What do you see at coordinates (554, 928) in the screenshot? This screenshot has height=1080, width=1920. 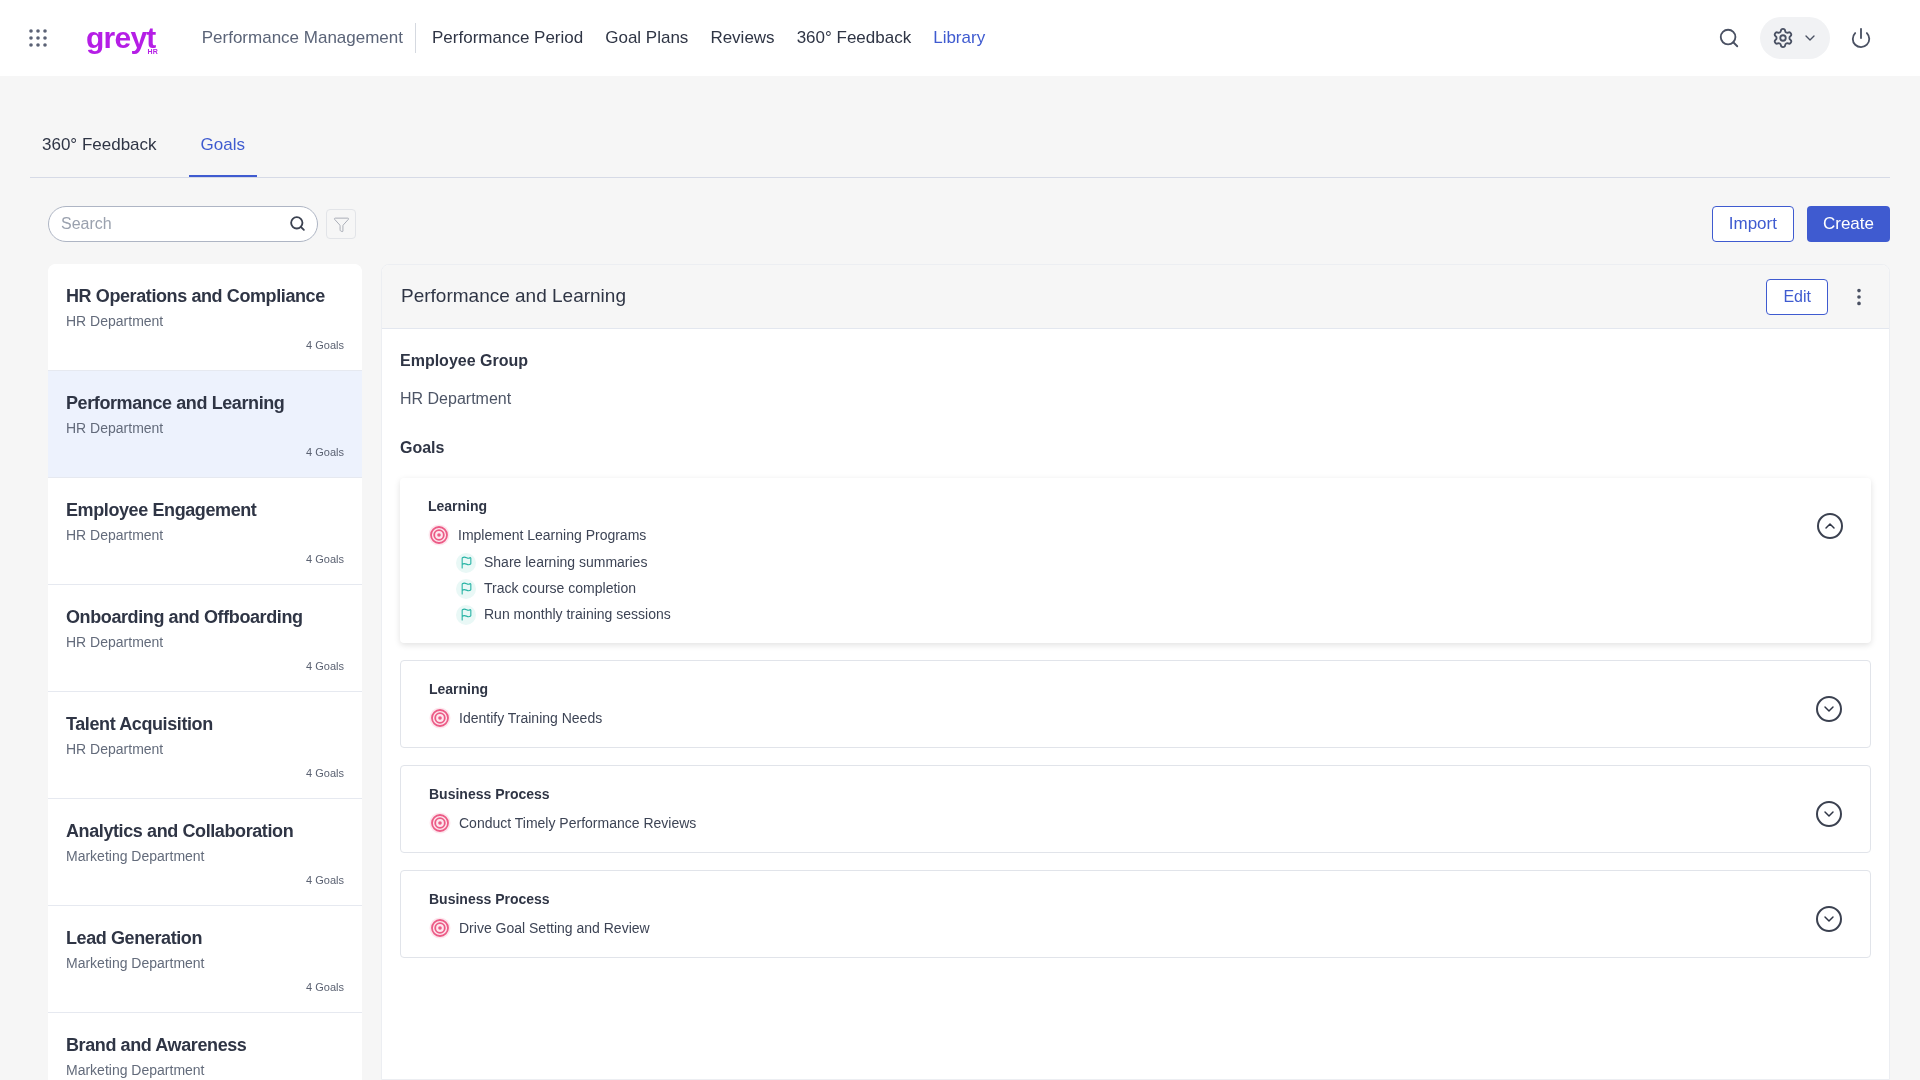 I see `goal-name: Drive Goal Setting and Review` at bounding box center [554, 928].